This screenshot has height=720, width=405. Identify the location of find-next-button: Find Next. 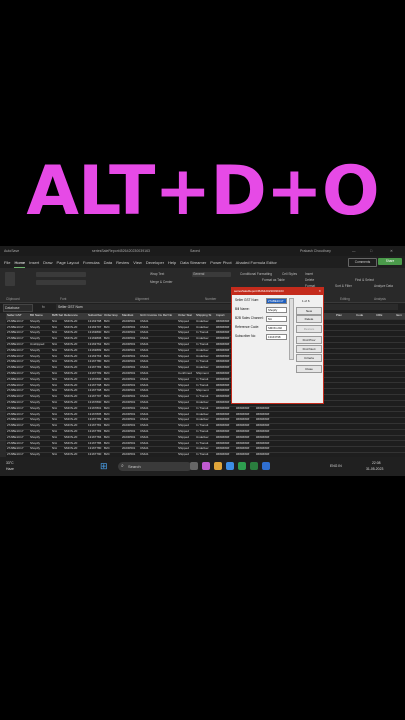
(309, 349).